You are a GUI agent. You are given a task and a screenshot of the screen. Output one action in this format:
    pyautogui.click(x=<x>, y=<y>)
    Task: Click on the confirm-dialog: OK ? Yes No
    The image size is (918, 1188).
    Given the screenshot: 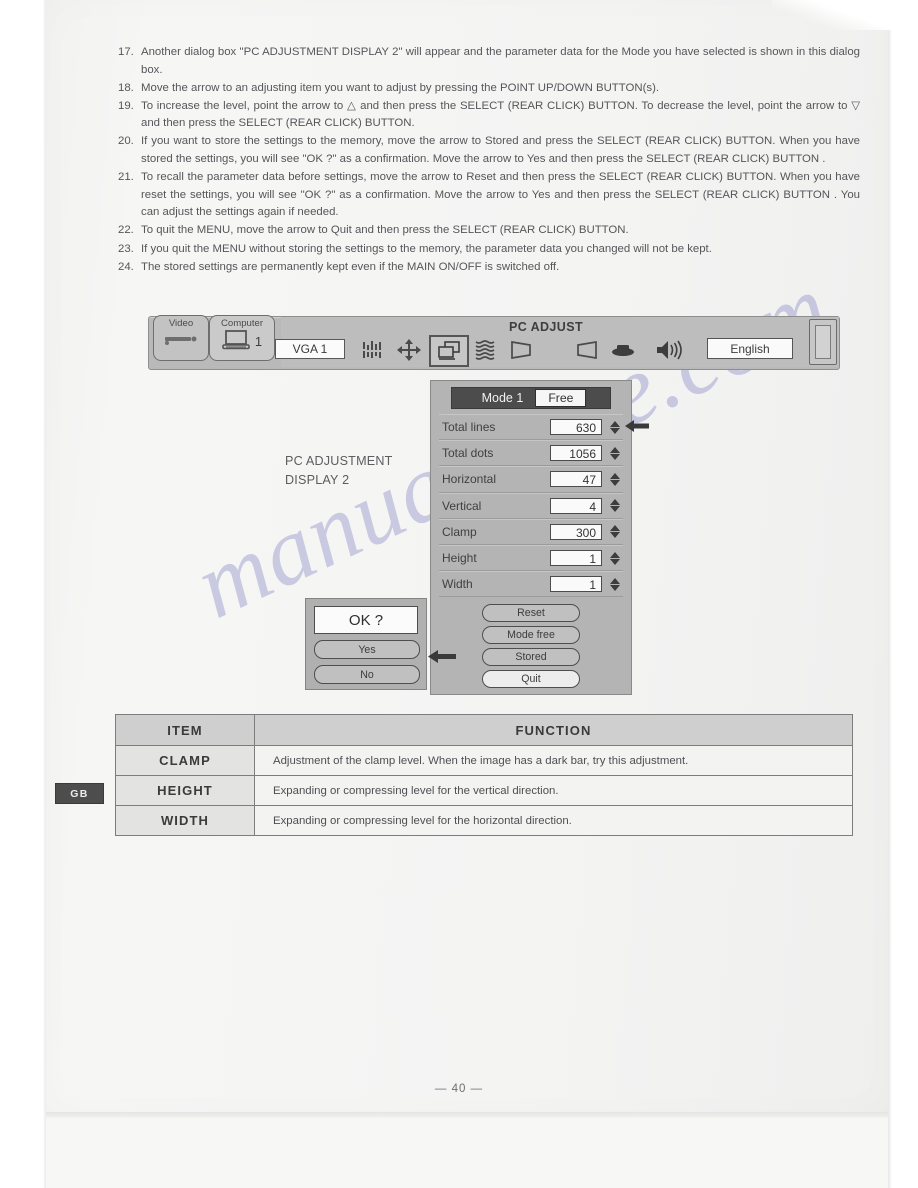 What is the action you would take?
    pyautogui.click(x=380, y=644)
    